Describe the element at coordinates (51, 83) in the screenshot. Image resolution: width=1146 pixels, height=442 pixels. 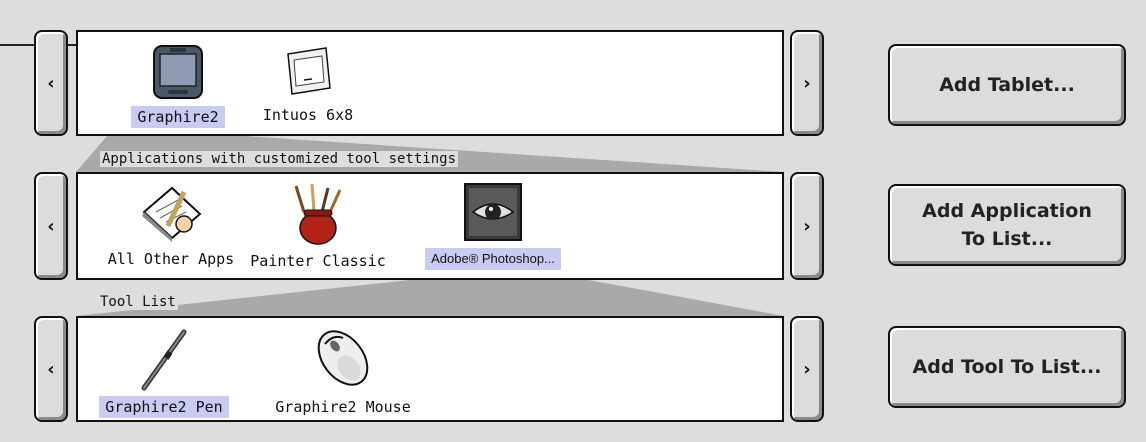
I see `tablet-scroll-left-button: ‹` at that location.